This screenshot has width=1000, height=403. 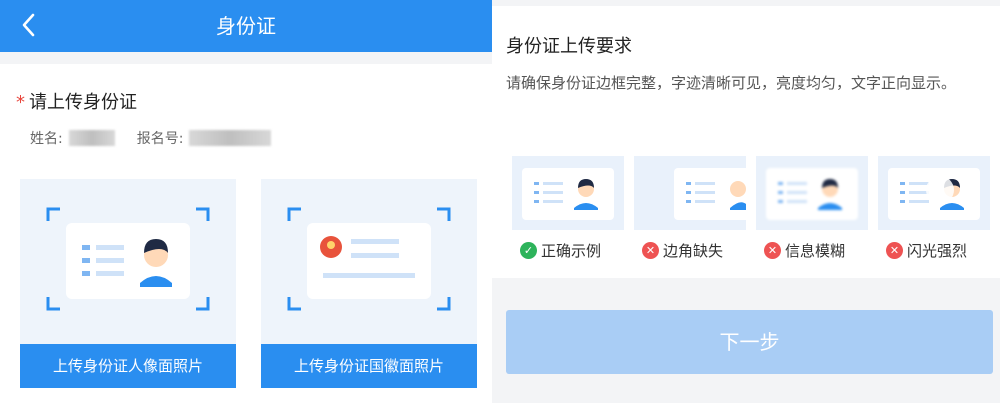 I want to click on sample-correct-image, so click(x=568, y=193).